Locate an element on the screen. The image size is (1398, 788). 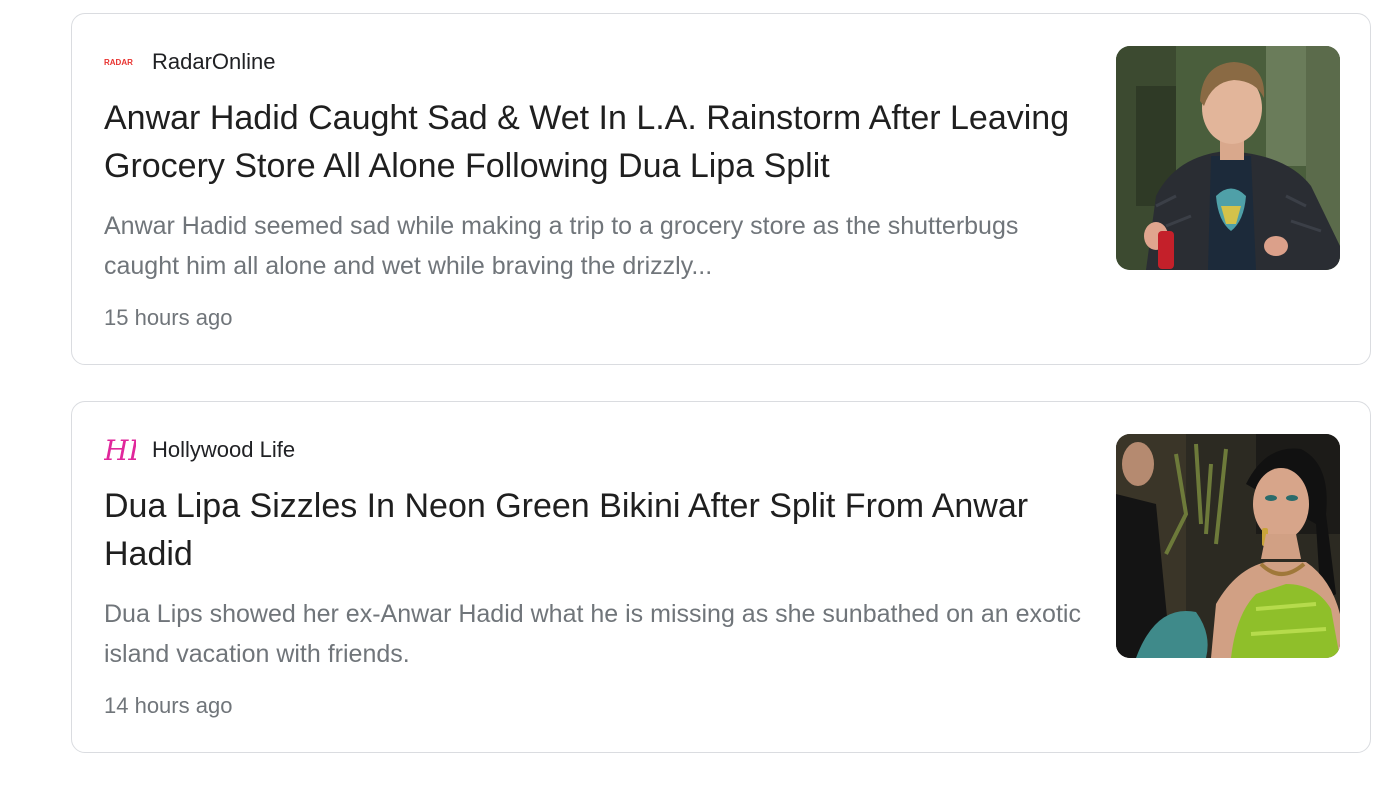
source-name: Hollywood Life is located at coordinates (224, 449).